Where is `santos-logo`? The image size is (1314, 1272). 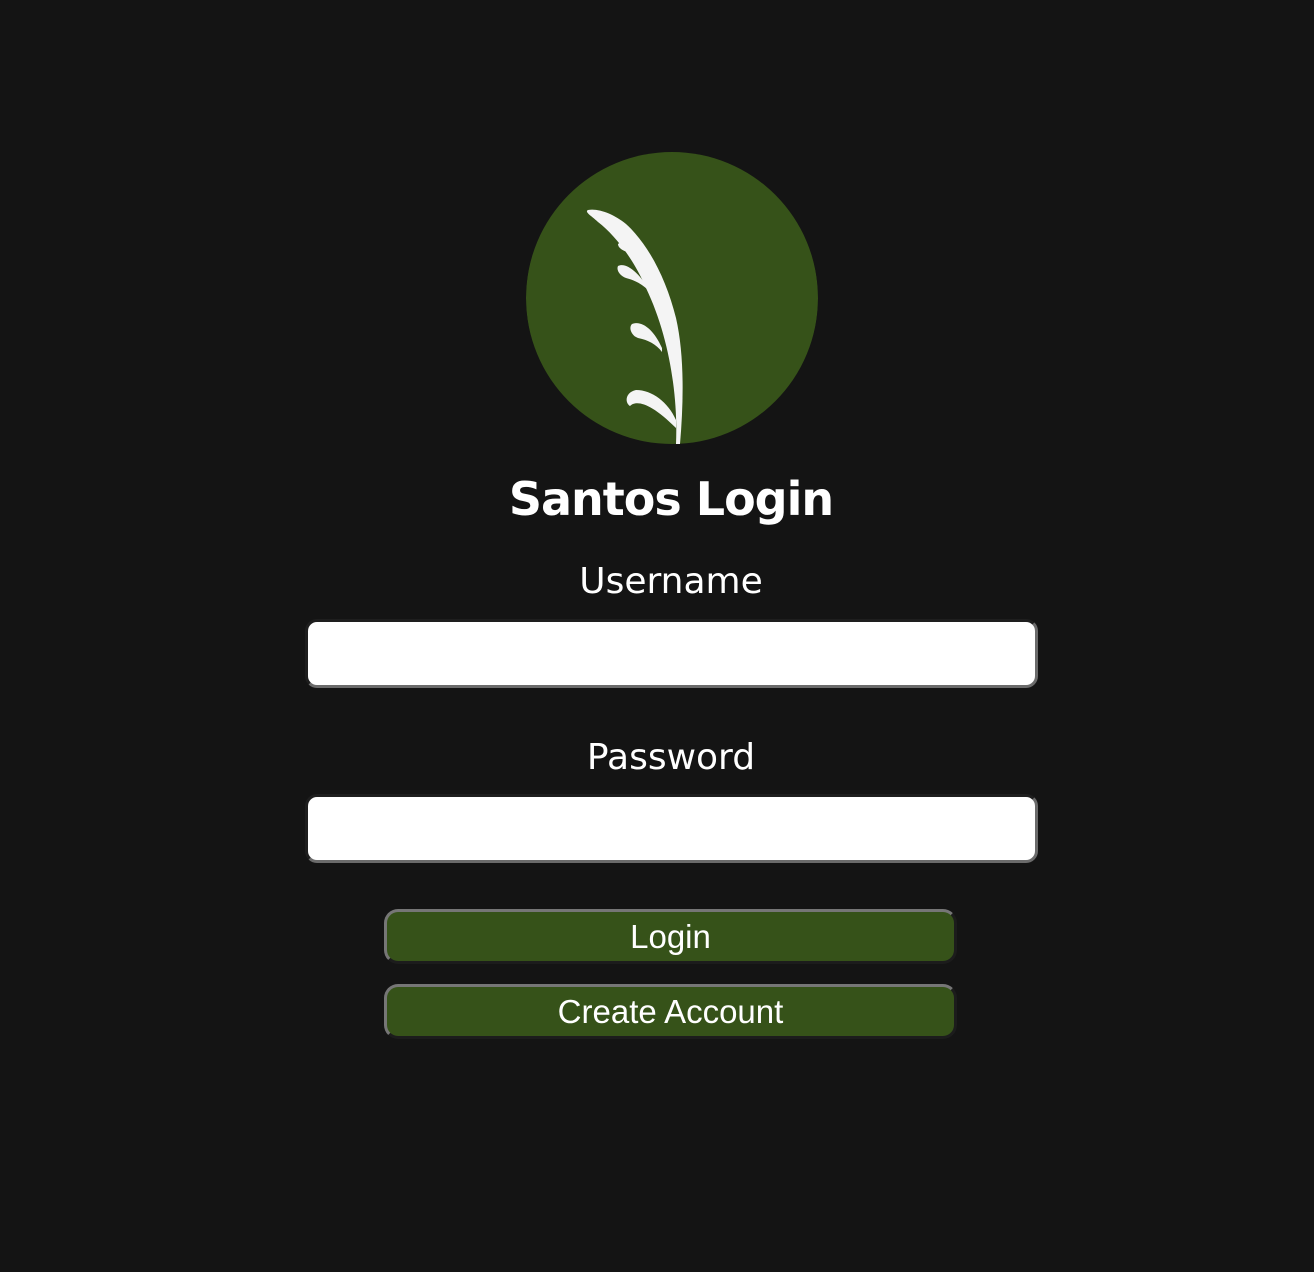 santos-logo is located at coordinates (672, 298).